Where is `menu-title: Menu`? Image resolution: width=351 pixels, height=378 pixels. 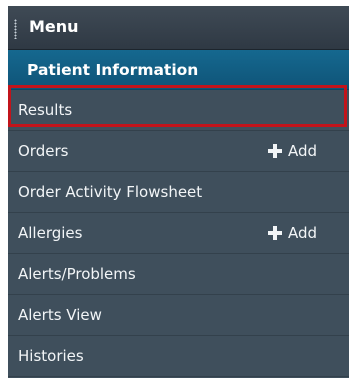 menu-title: Menu is located at coordinates (54, 26).